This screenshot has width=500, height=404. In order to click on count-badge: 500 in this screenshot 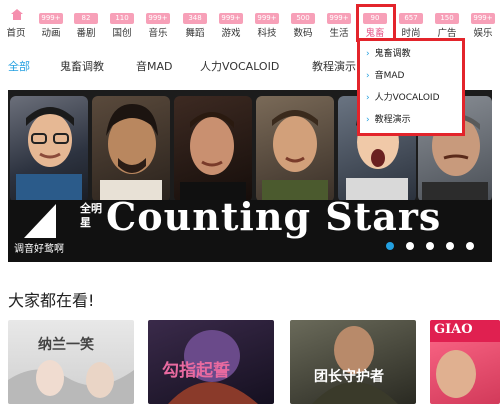, I will do `click(303, 18)`.